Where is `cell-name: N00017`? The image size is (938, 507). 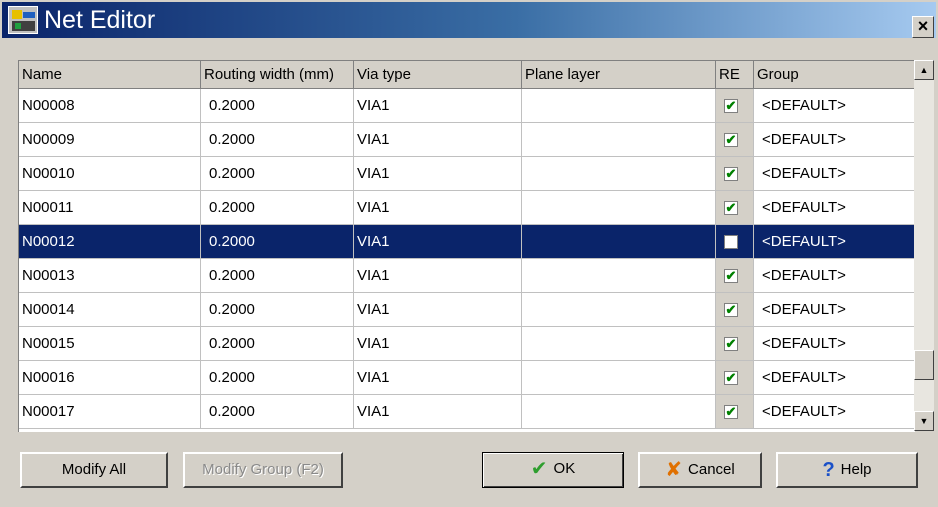
cell-name: N00017 is located at coordinates (110, 412).